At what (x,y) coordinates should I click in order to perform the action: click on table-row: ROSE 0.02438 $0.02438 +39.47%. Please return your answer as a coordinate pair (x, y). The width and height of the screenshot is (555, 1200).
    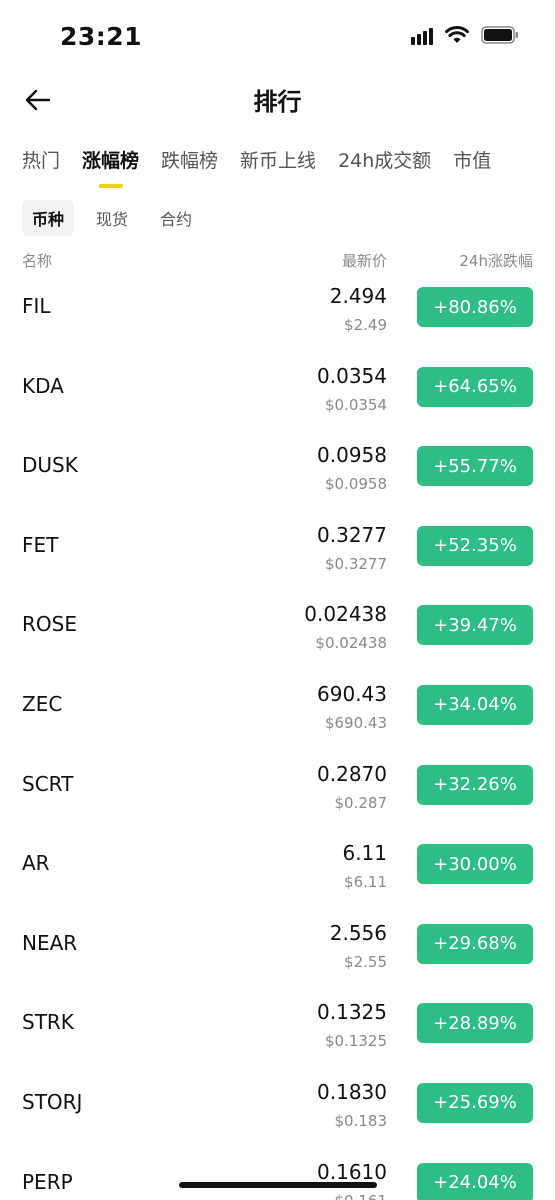
    Looking at the image, I should click on (277, 628).